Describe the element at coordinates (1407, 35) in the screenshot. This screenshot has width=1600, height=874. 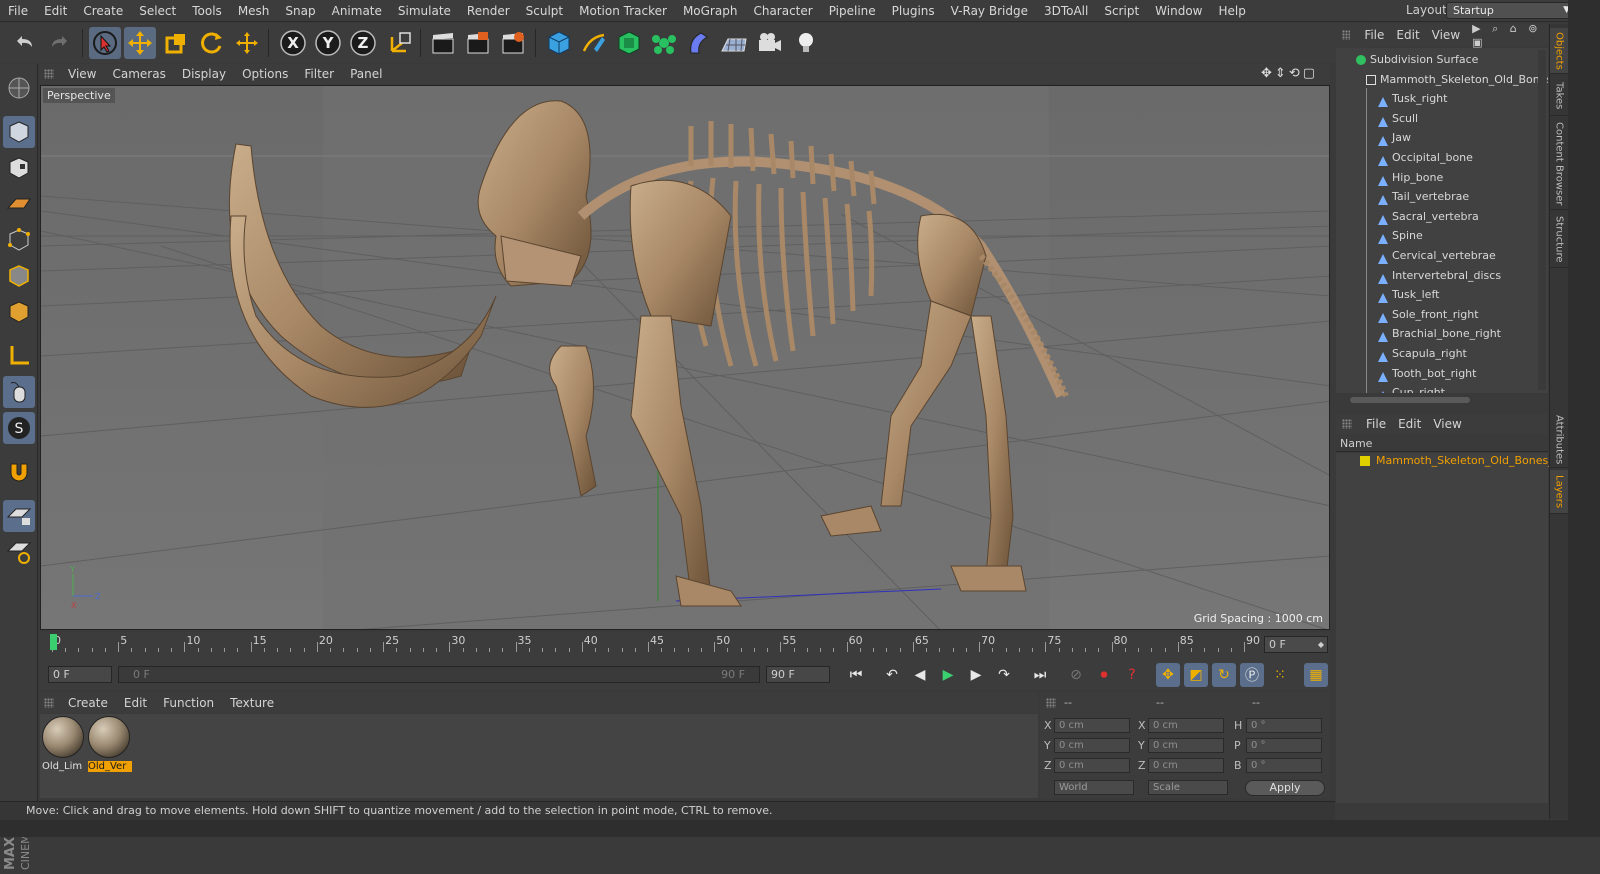
I see `object-menu-edit: Edit` at that location.